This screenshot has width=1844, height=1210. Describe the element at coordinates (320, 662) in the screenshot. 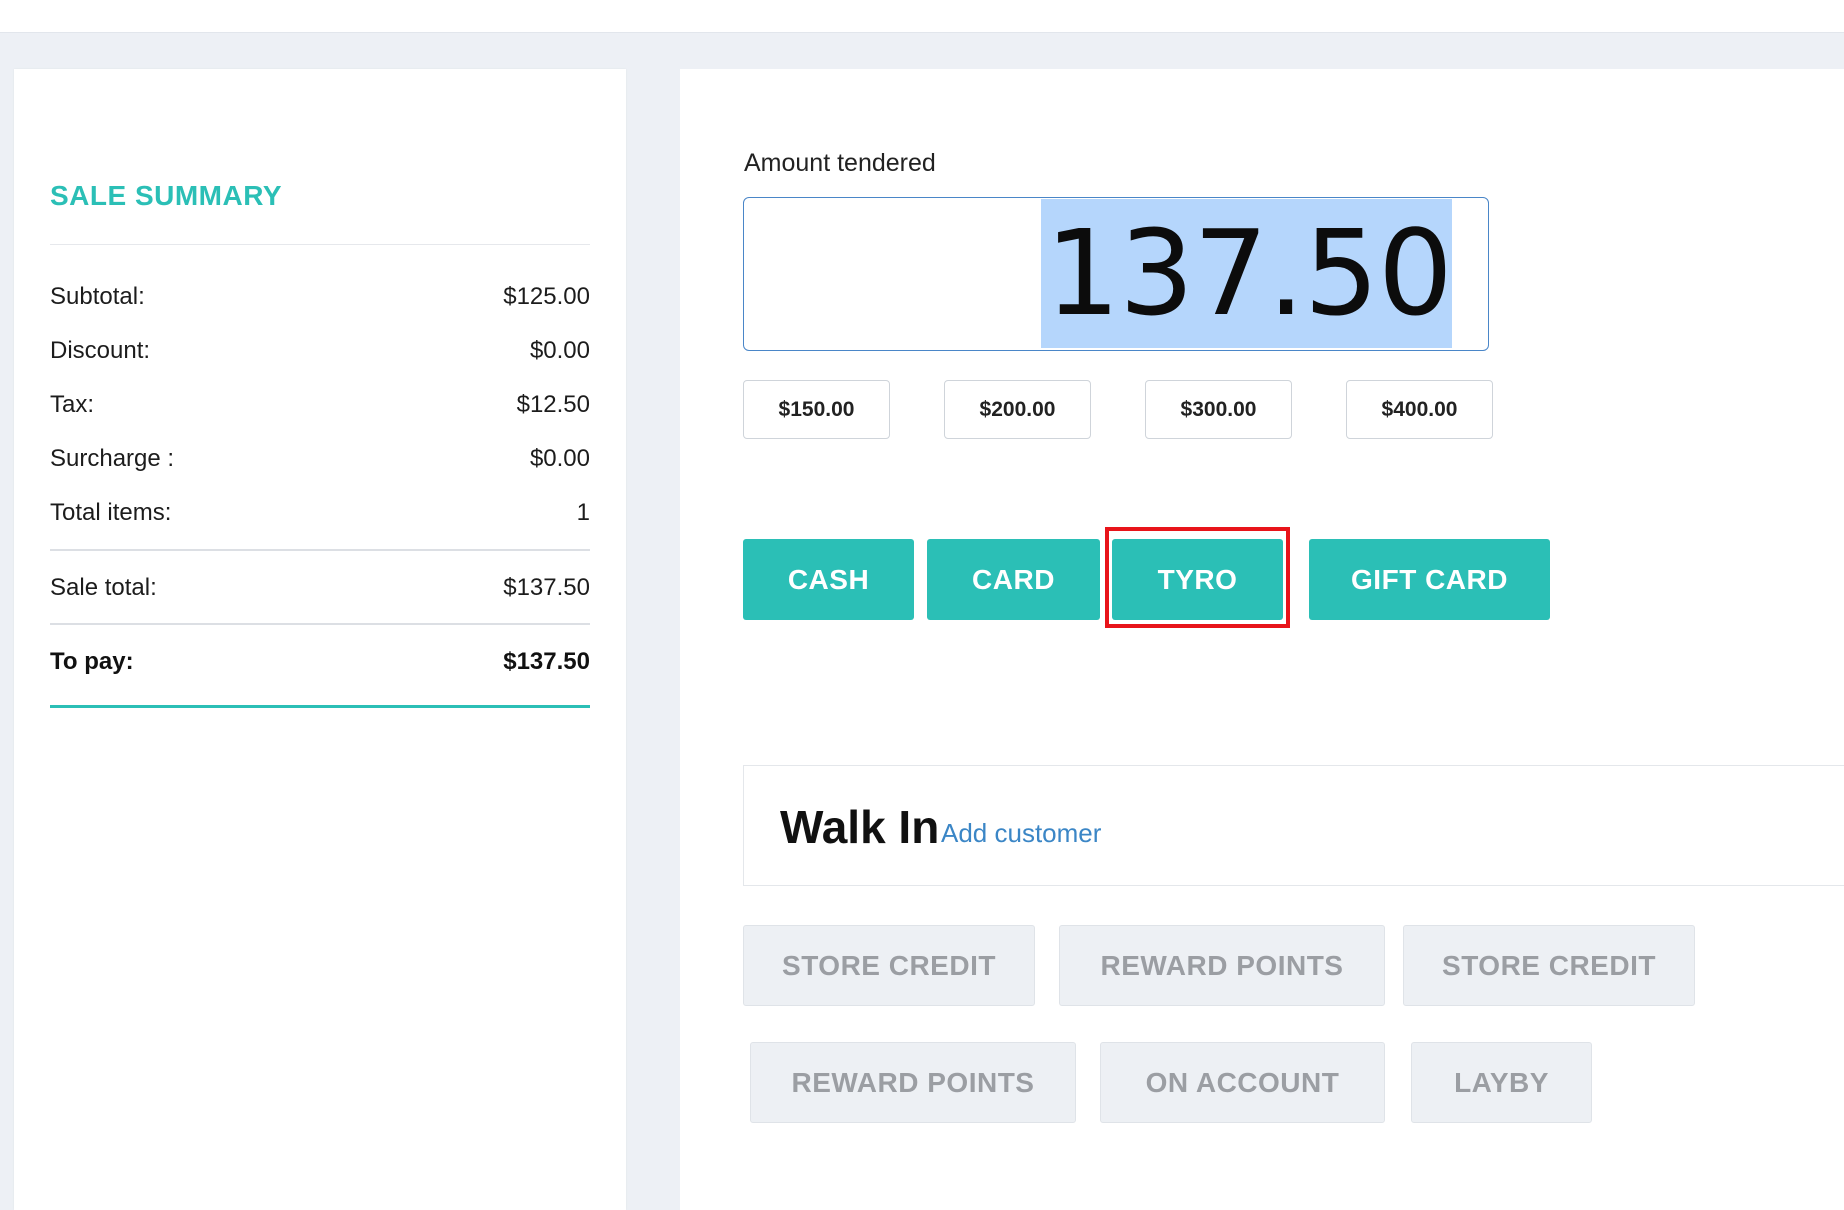

I see `summary-row-to-pay: To pay: $137.50` at that location.